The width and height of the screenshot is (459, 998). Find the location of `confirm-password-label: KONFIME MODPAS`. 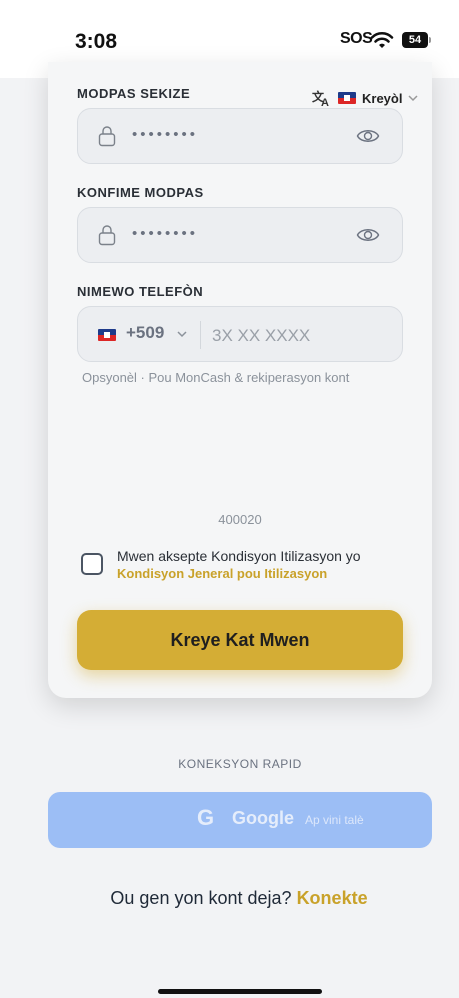

confirm-password-label: KONFIME MODPAS is located at coordinates (140, 192).